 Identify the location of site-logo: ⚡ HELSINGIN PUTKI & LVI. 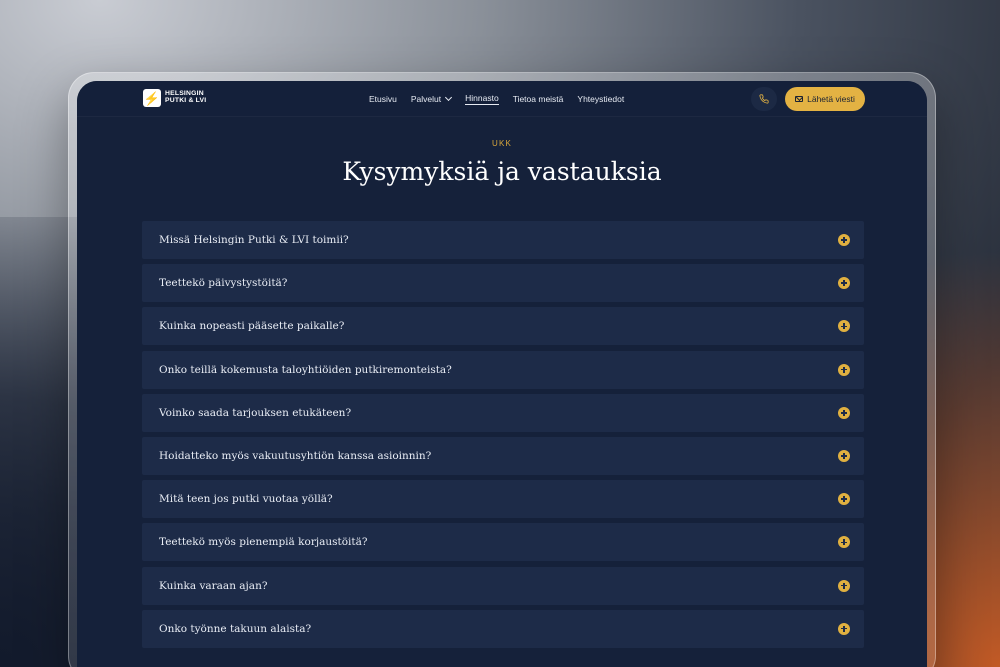
(174, 98).